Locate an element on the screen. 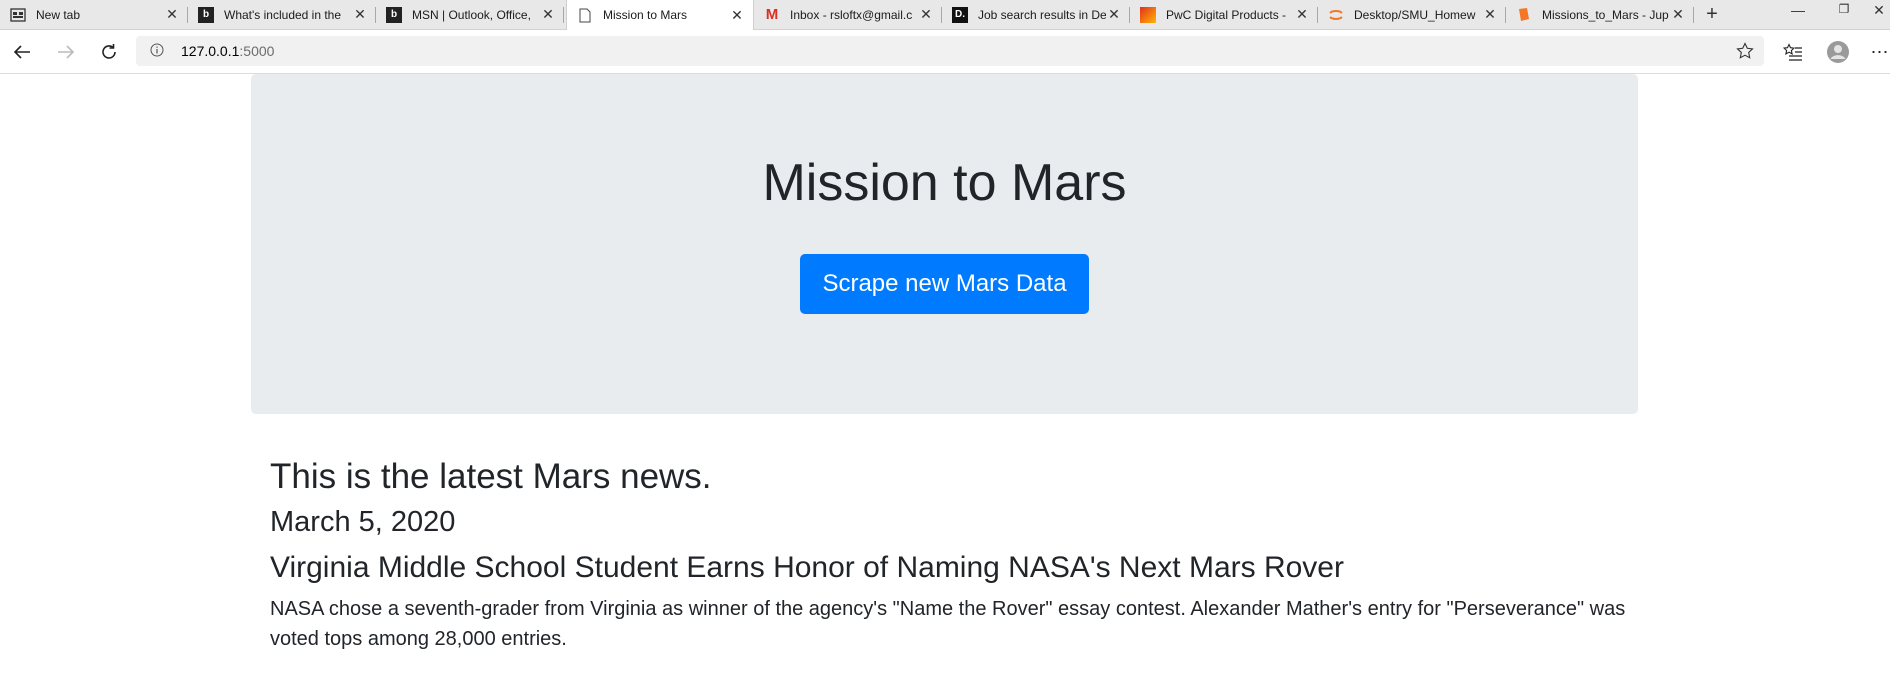 The image size is (1890, 698). tab-missions-jupyter: Missions_to_Mars - Jup ✕ is located at coordinates (1600, 14).